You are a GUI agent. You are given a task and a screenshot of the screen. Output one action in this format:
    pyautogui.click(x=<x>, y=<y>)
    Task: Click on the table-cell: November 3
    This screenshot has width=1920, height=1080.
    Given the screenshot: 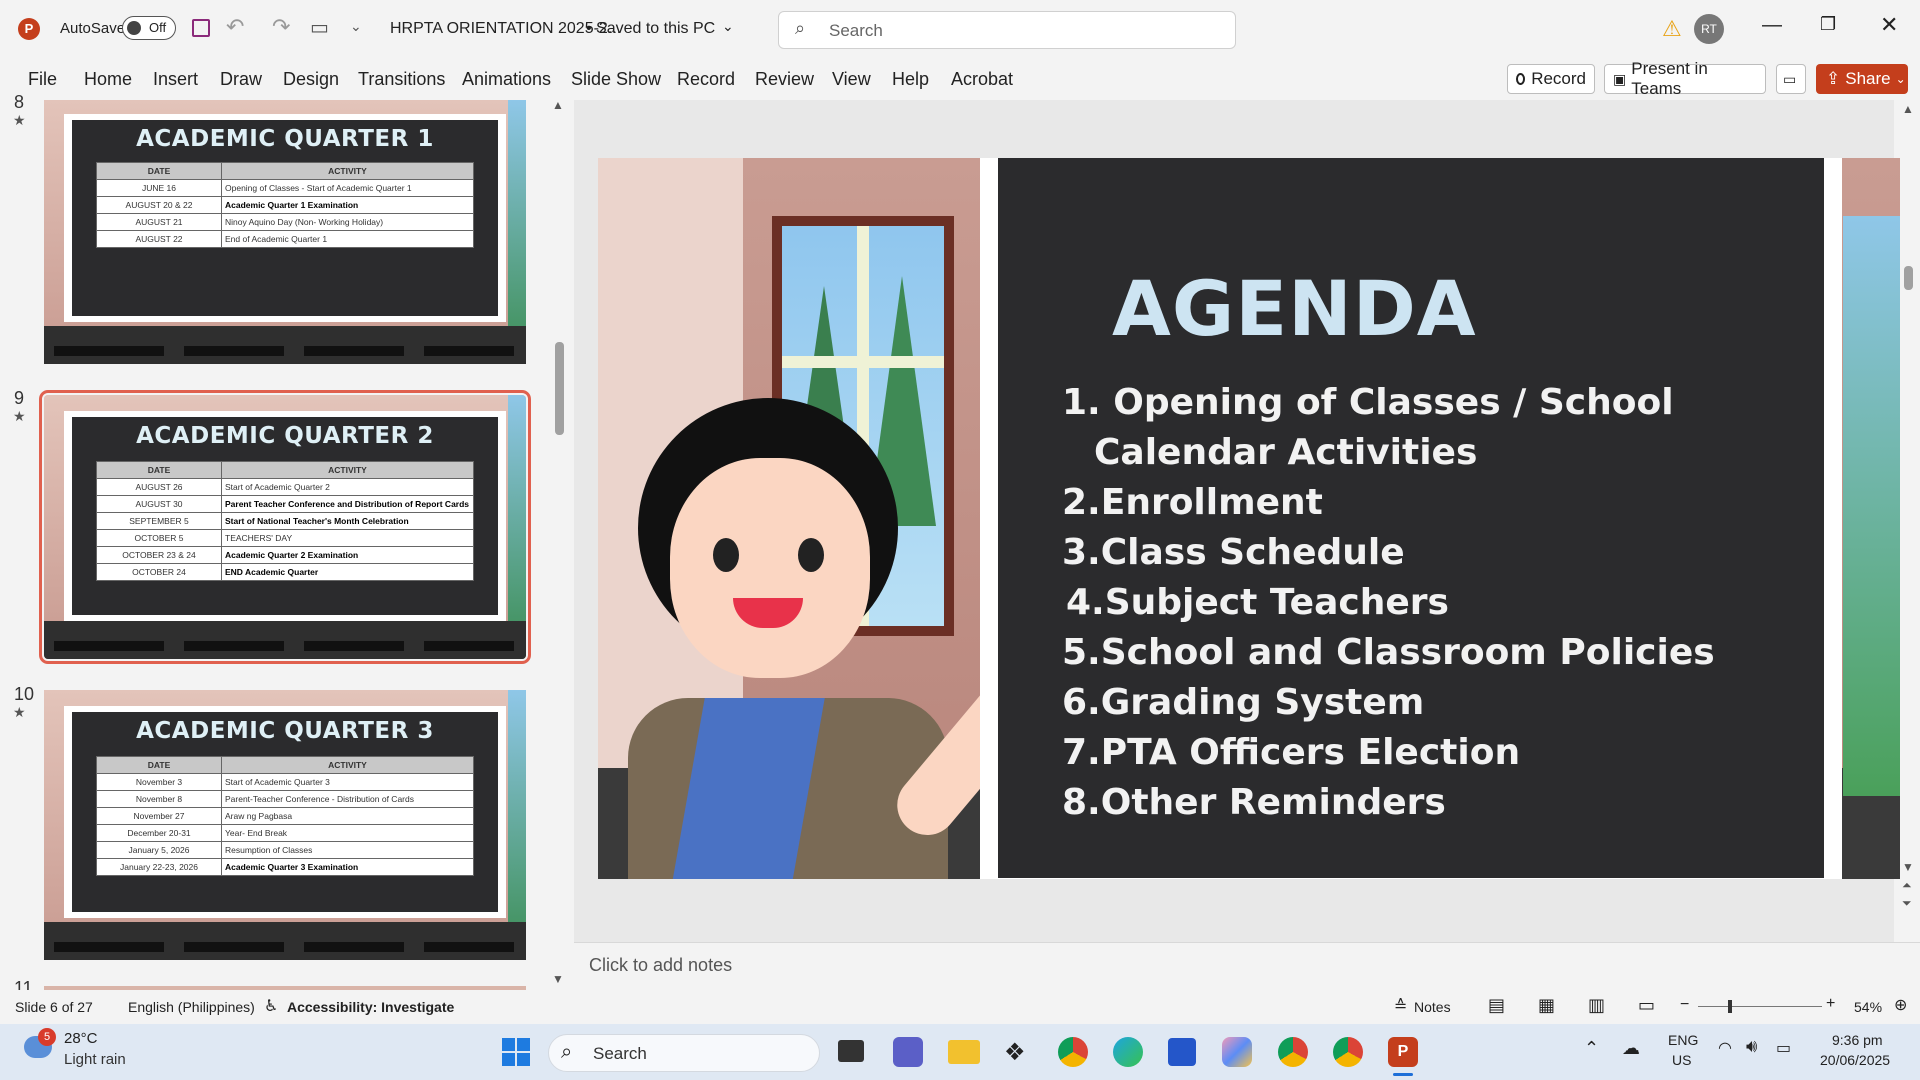 What is the action you would take?
    pyautogui.click(x=159, y=782)
    